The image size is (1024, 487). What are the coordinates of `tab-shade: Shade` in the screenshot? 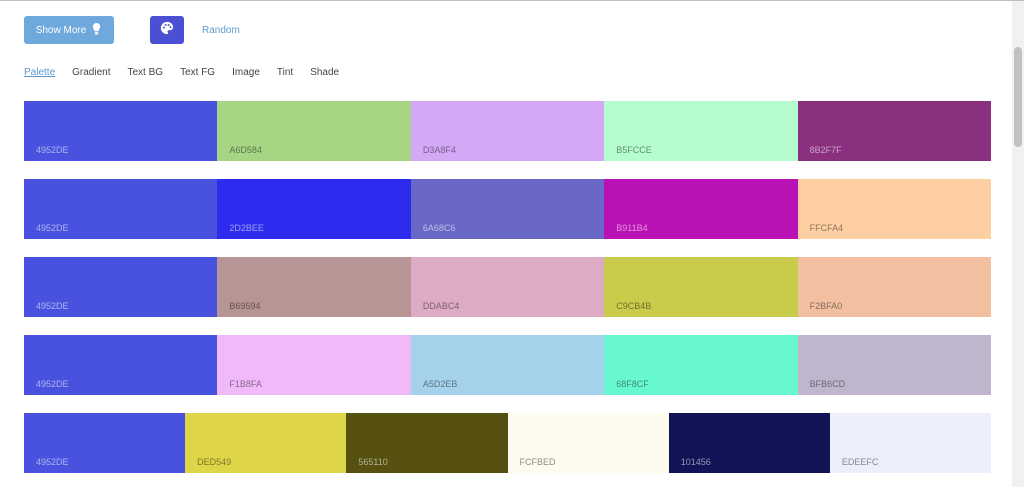 It's located at (324, 72).